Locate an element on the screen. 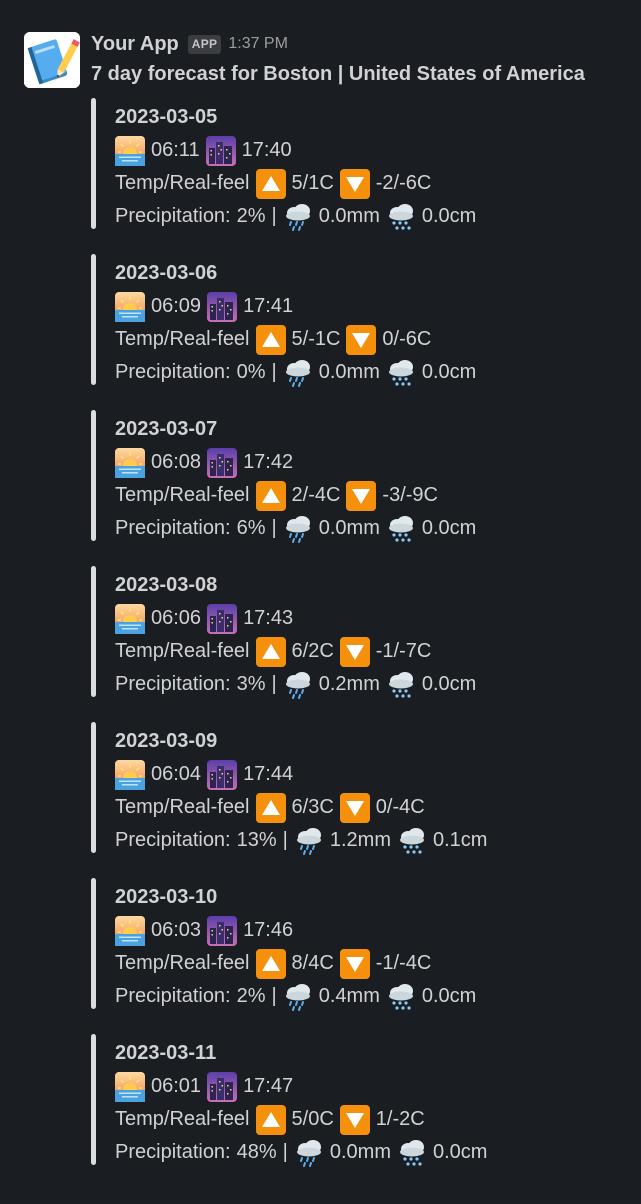 Image resolution: width=641 pixels, height=1204 pixels. temp-low: 1/-2C is located at coordinates (400, 1119).